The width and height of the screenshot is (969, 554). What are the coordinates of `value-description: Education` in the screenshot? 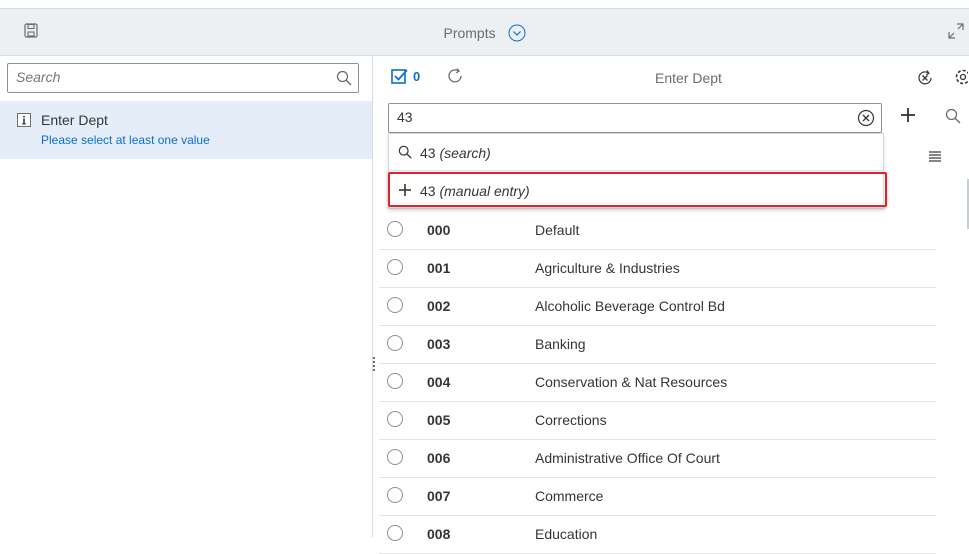 It's located at (566, 534).